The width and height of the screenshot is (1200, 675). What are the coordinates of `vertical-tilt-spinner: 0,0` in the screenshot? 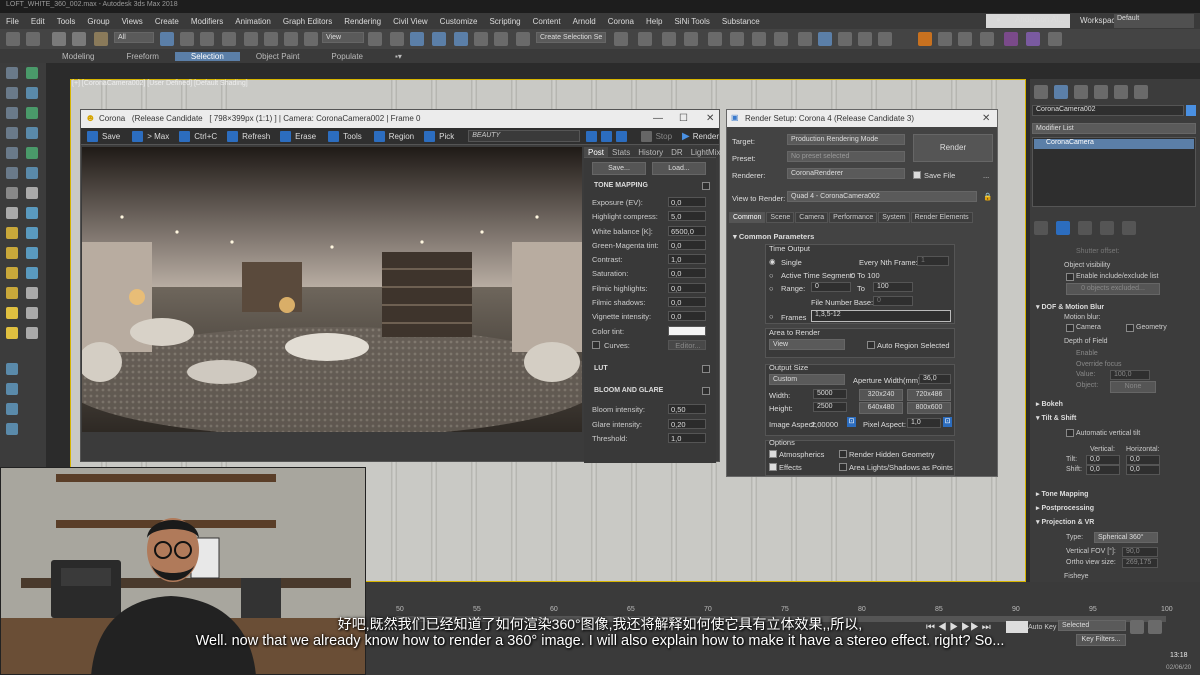 It's located at (1103, 460).